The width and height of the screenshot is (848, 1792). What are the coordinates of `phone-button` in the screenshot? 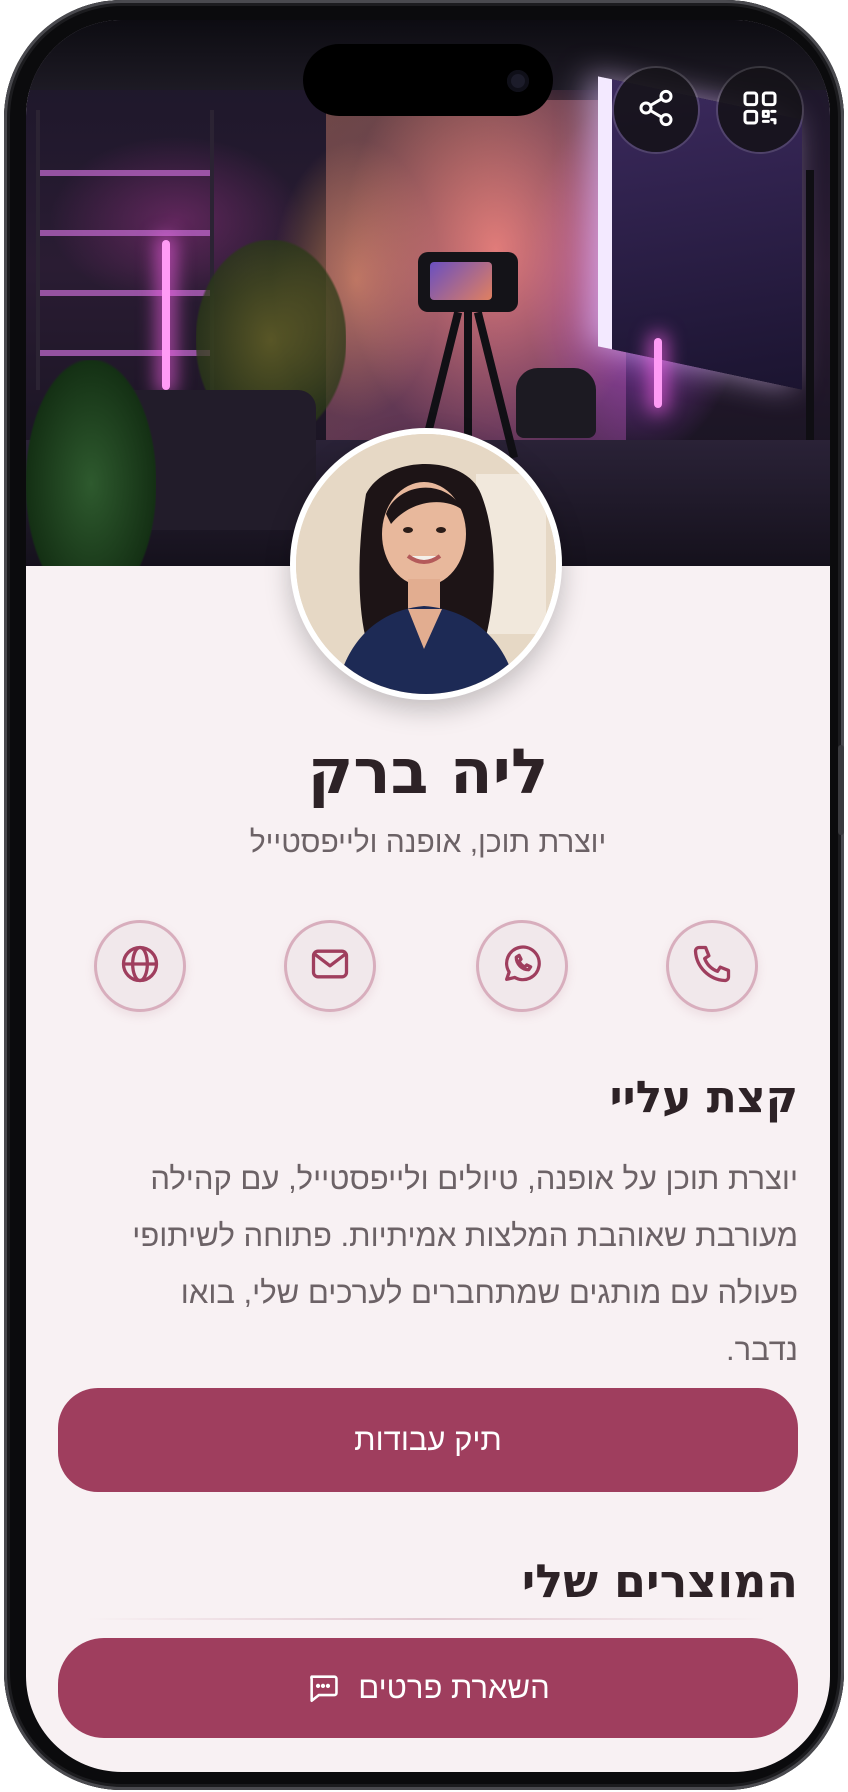 It's located at (712, 966).